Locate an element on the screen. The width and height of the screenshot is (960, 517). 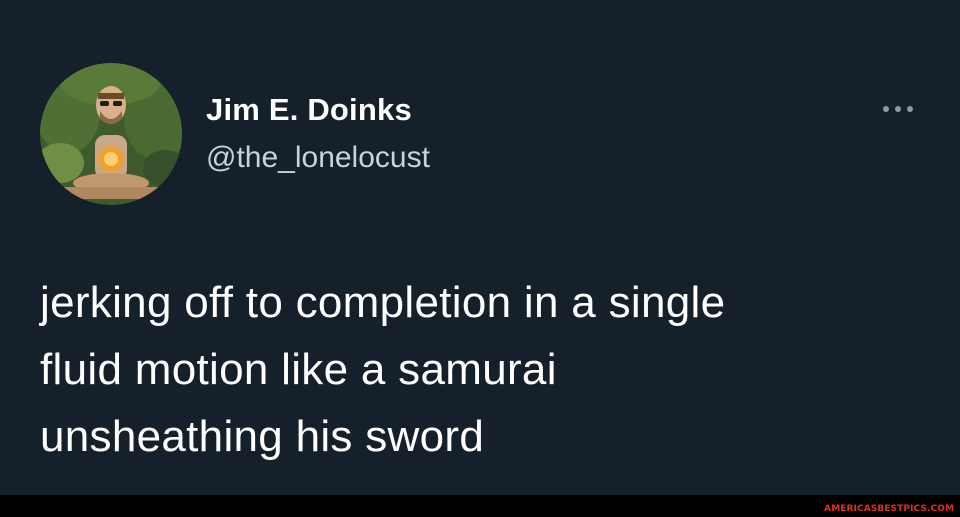
tweet-text-line: jerking off to completion in a single is located at coordinates (383, 302).